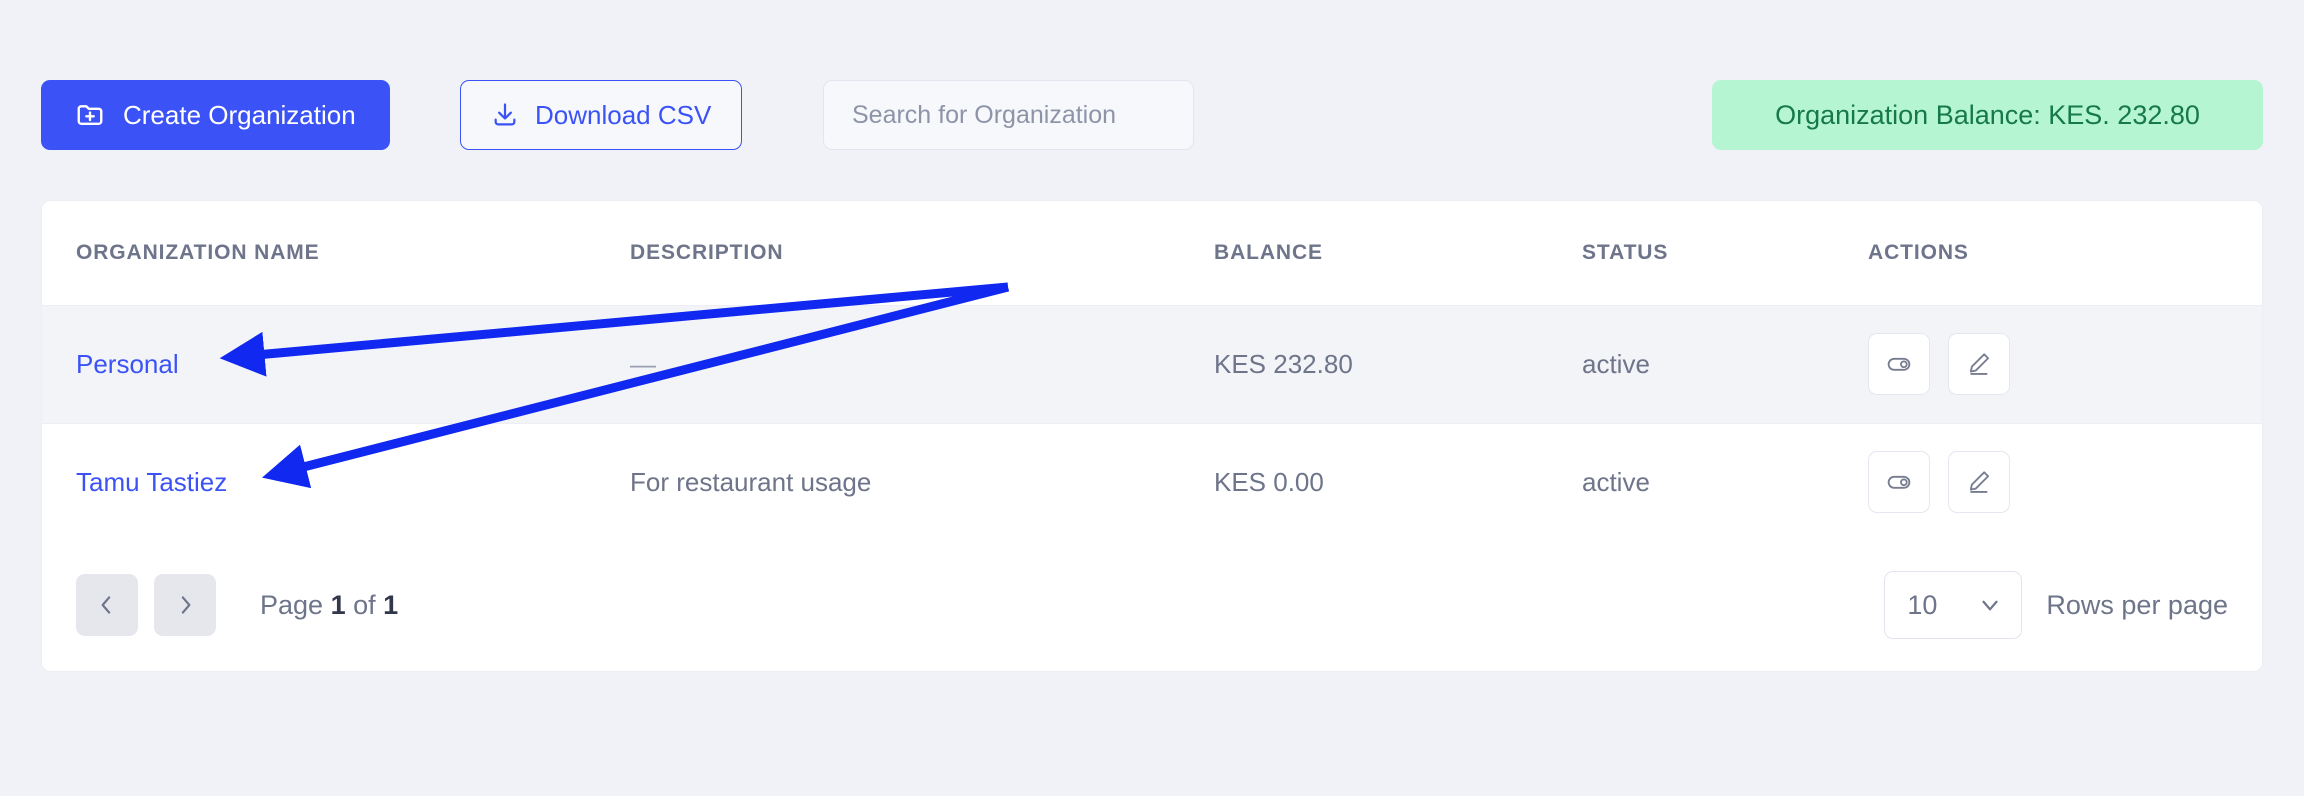 This screenshot has width=2304, height=796. Describe the element at coordinates (1990, 605) in the screenshot. I see `chevron-down-icon` at that location.